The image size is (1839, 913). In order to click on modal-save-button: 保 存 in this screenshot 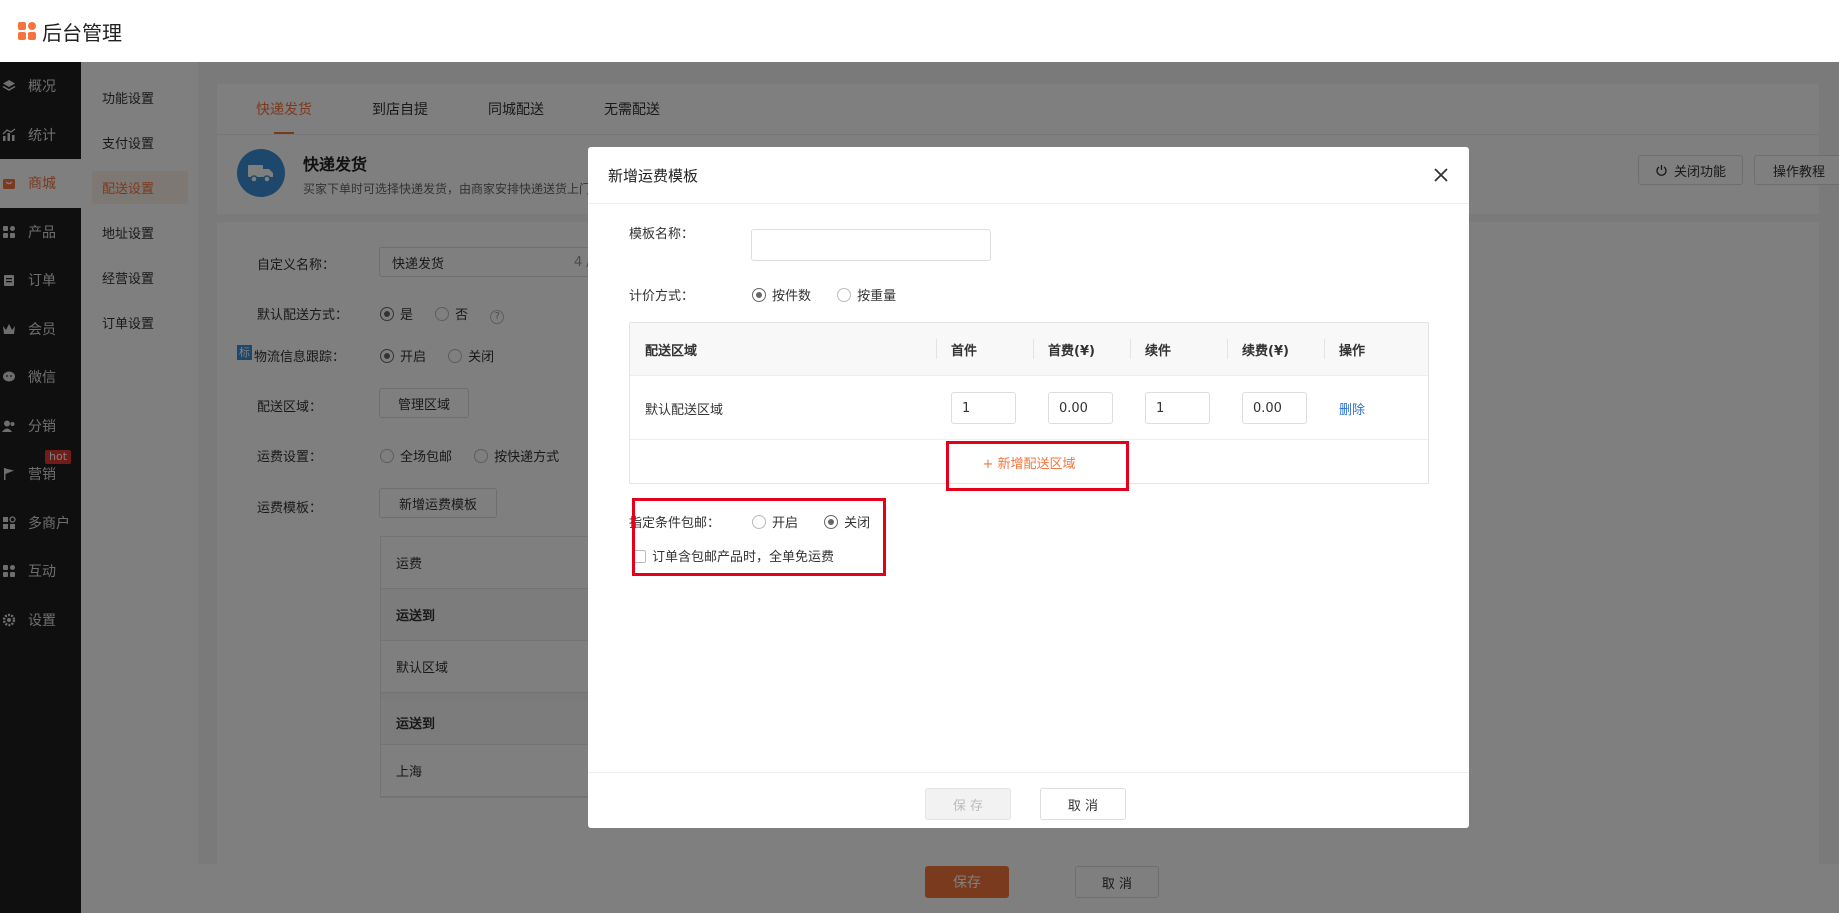, I will do `click(968, 804)`.